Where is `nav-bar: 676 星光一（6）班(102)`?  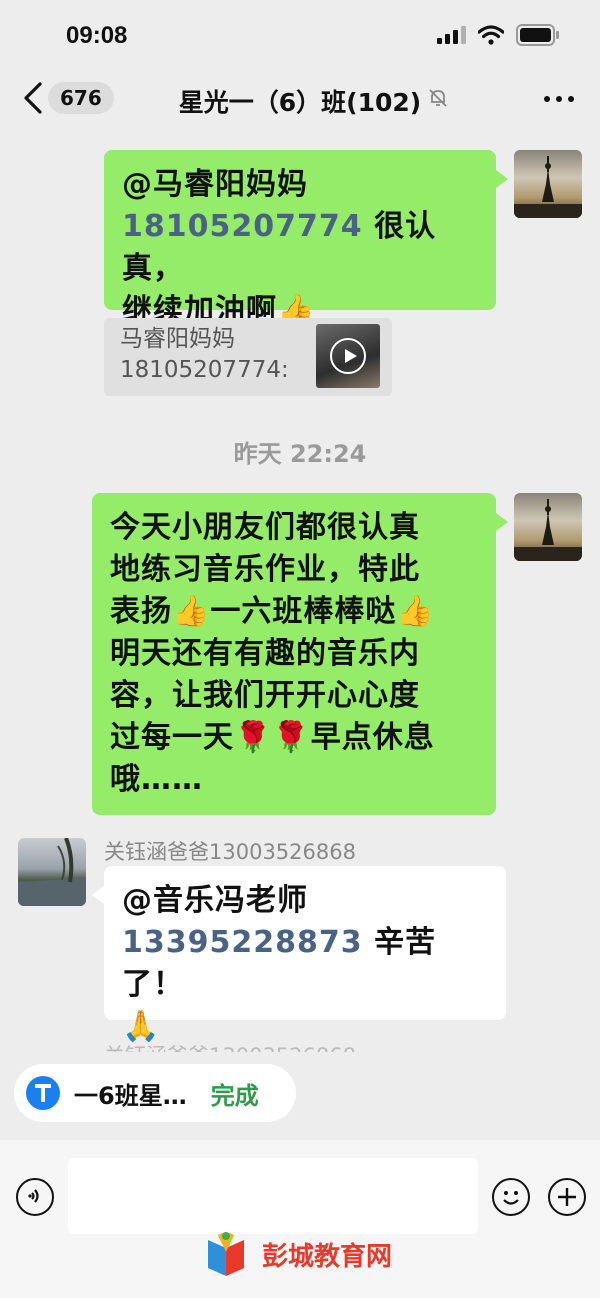 nav-bar: 676 星光一（6）班(102) is located at coordinates (300, 99).